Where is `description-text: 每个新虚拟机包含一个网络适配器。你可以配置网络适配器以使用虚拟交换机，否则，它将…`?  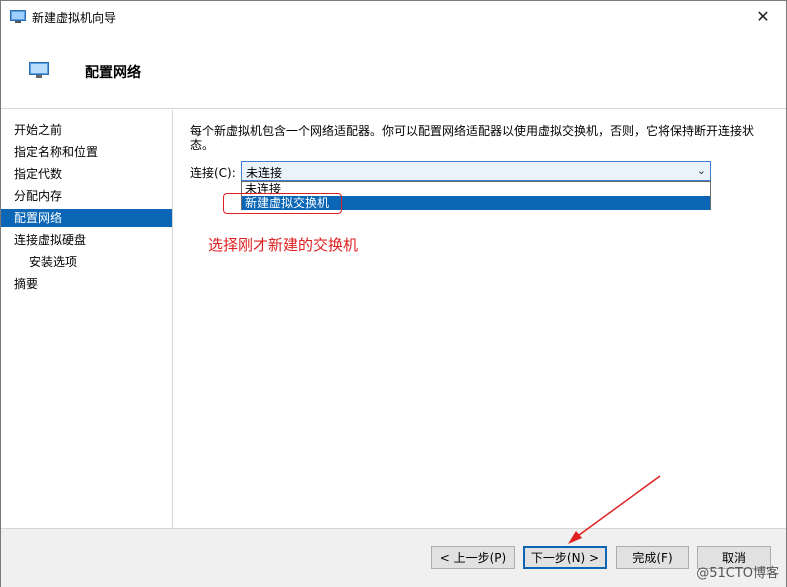
description-text: 每个新虚拟机包含一个网络适配器。你可以配置网络适配器以使用虚拟交换机，否则，它将… is located at coordinates (472, 138).